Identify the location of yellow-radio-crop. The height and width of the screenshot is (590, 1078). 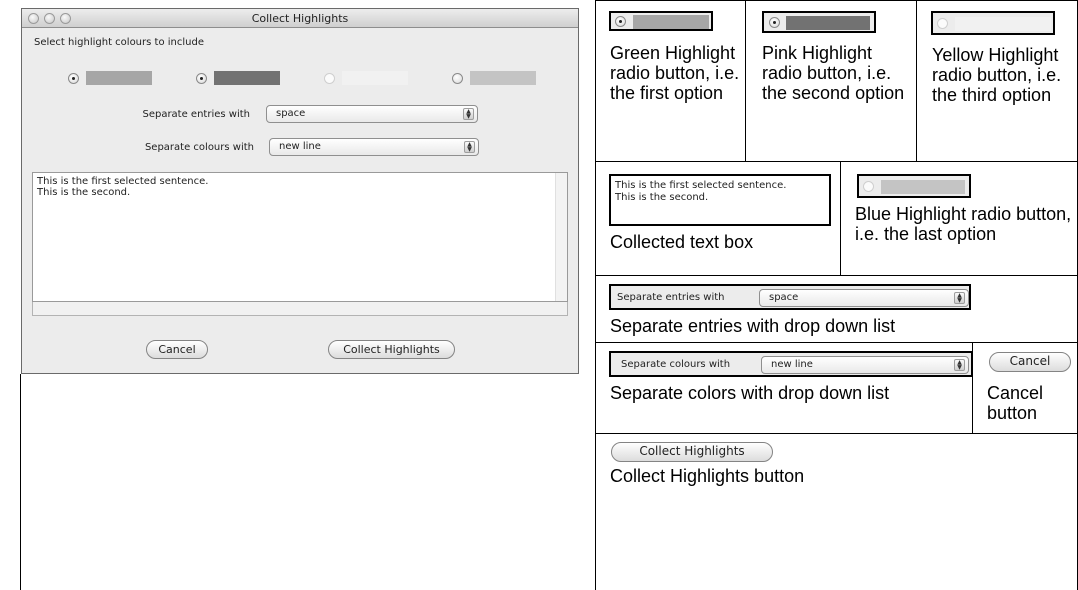
(993, 23).